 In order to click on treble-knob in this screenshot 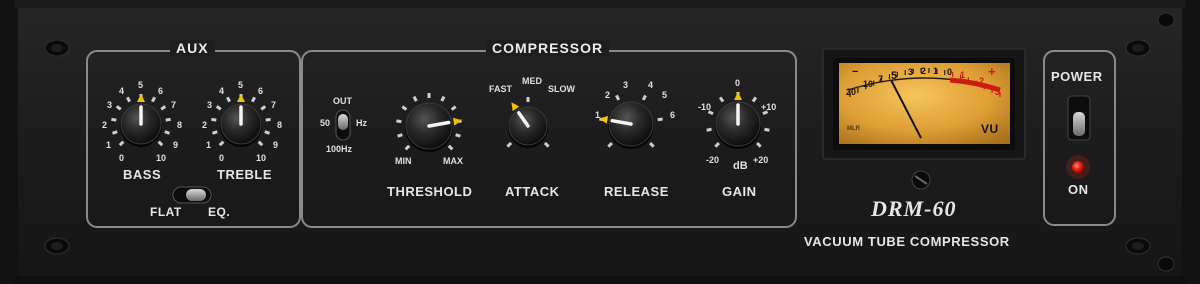, I will do `click(241, 120)`.